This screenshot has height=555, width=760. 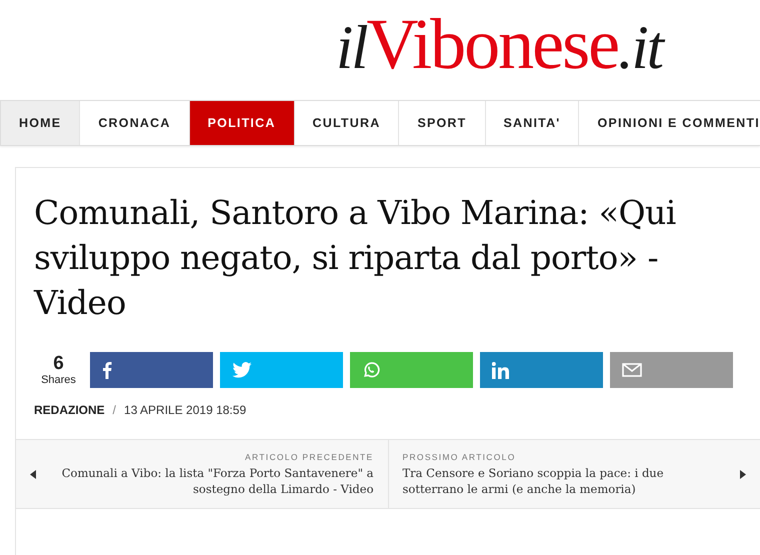 I want to click on email-icon, so click(x=632, y=370).